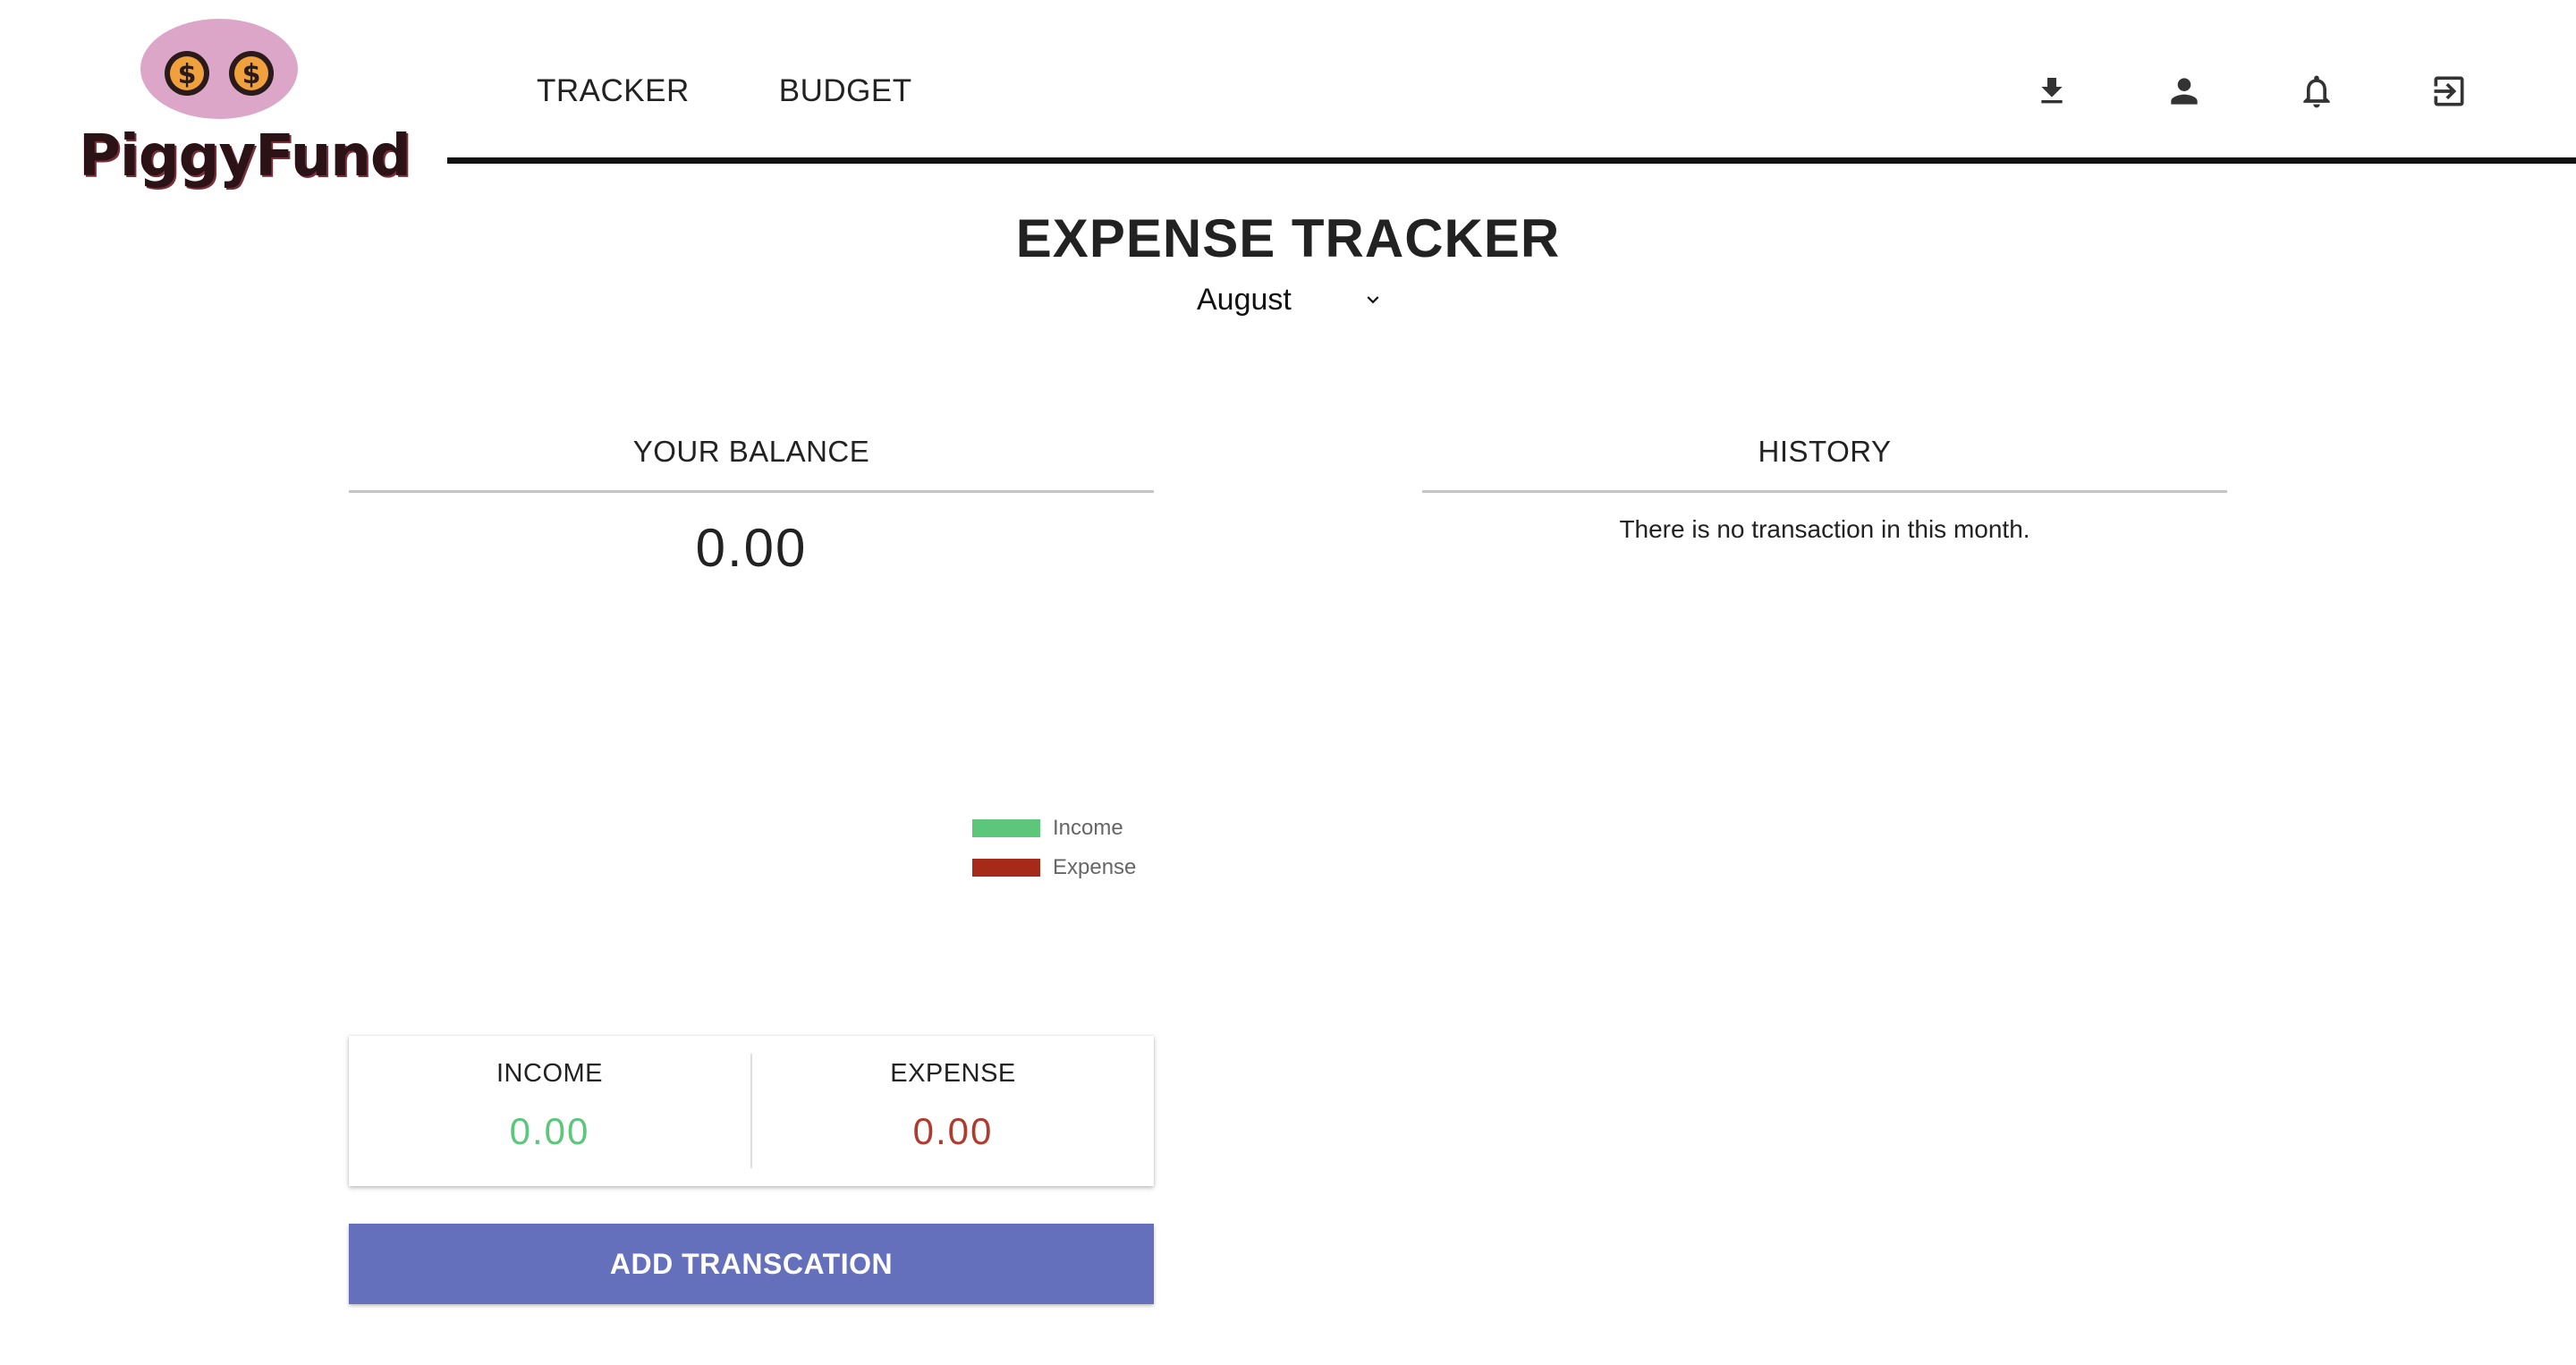  I want to click on header-divider, so click(1511, 160).